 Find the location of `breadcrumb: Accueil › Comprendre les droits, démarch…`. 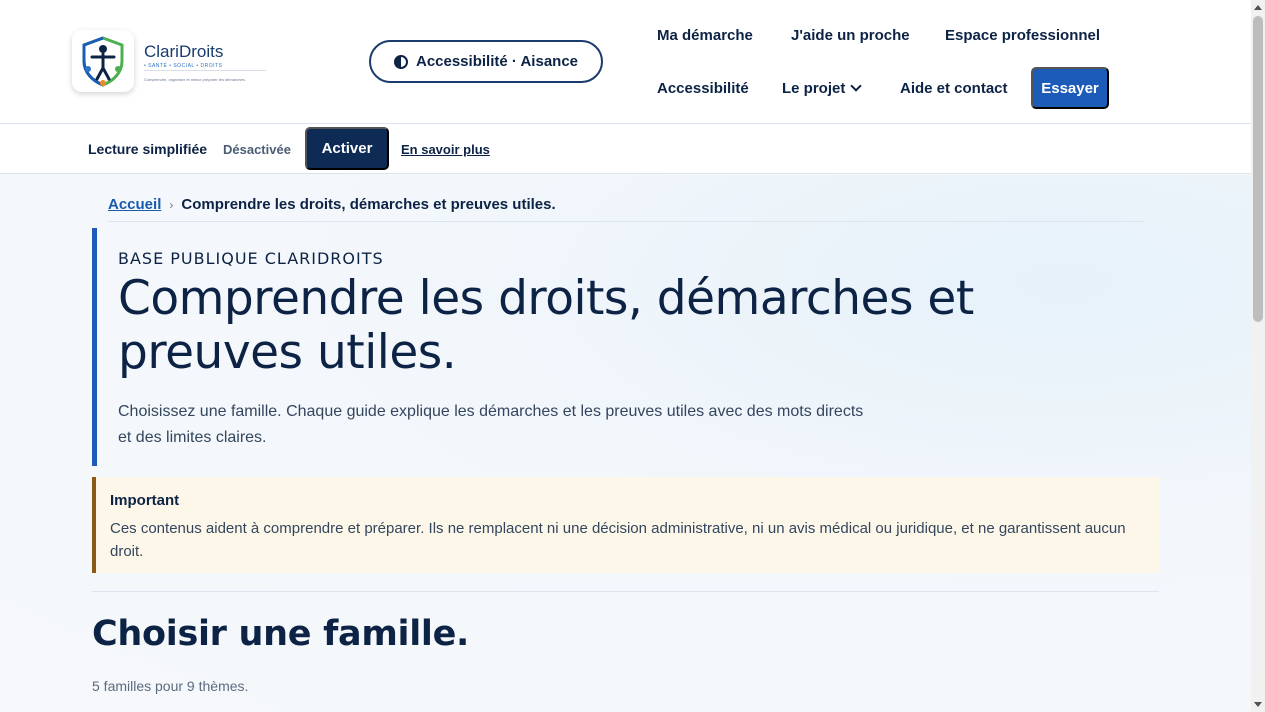

breadcrumb: Accueil › Comprendre les droits, démarch… is located at coordinates (332, 204).